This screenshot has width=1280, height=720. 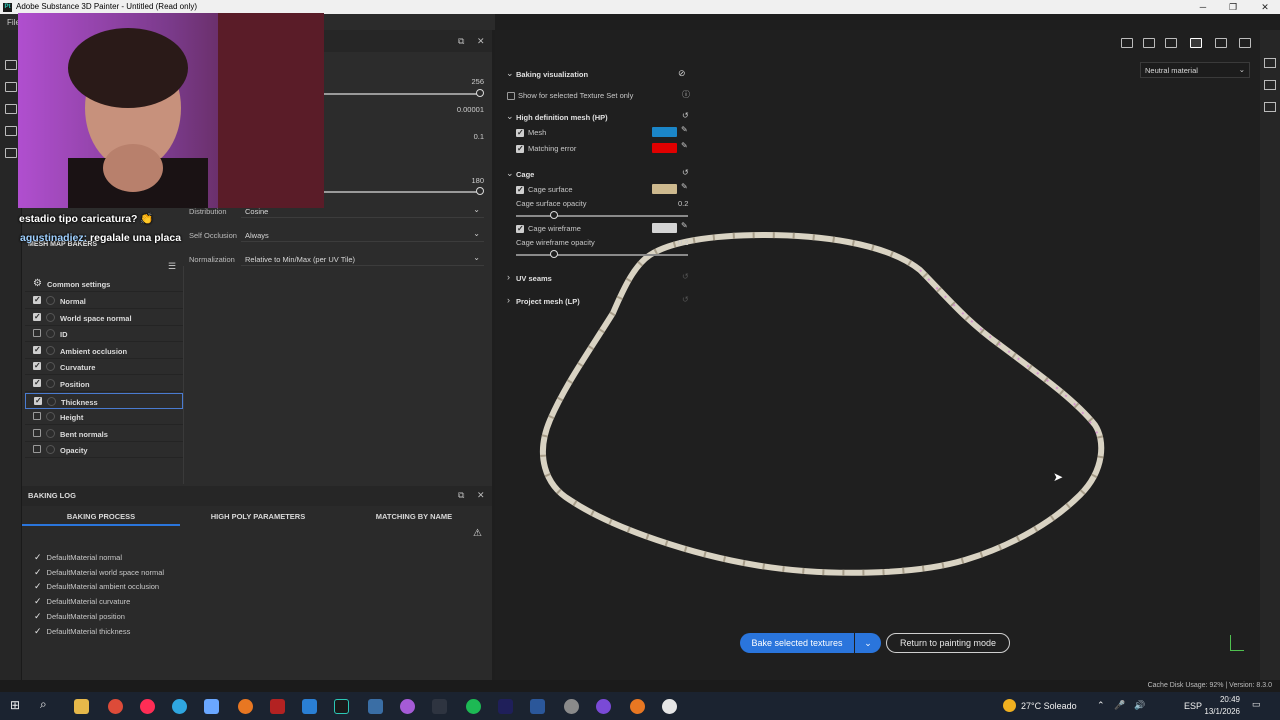 I want to click on cage-wireframe-opacity-knob, so click(x=554, y=254).